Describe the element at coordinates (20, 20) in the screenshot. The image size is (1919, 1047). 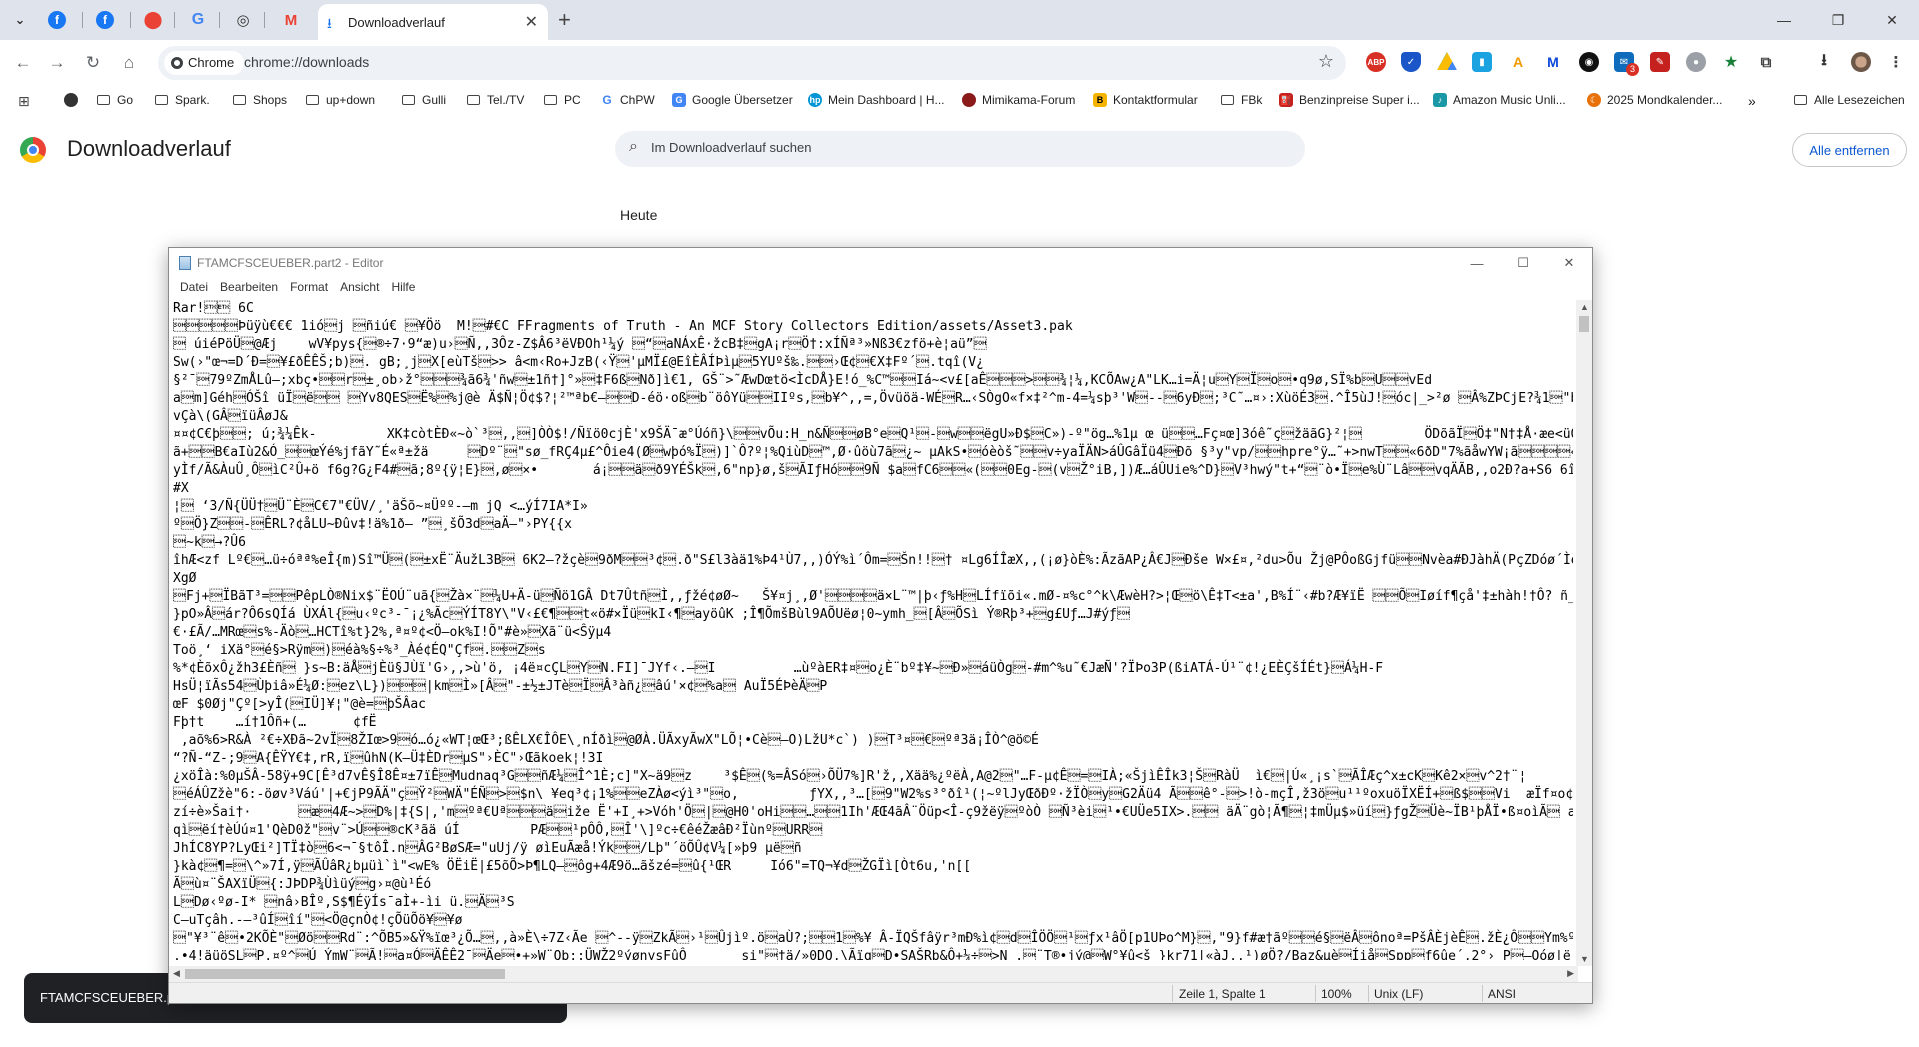
I see `tab-search-icon: ⌄` at that location.